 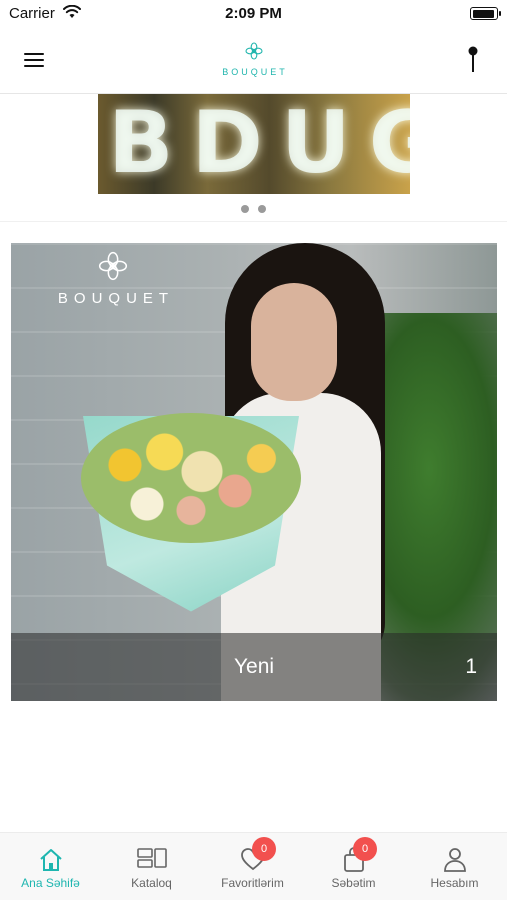 I want to click on banner-image: BDUG, so click(x=254, y=144).